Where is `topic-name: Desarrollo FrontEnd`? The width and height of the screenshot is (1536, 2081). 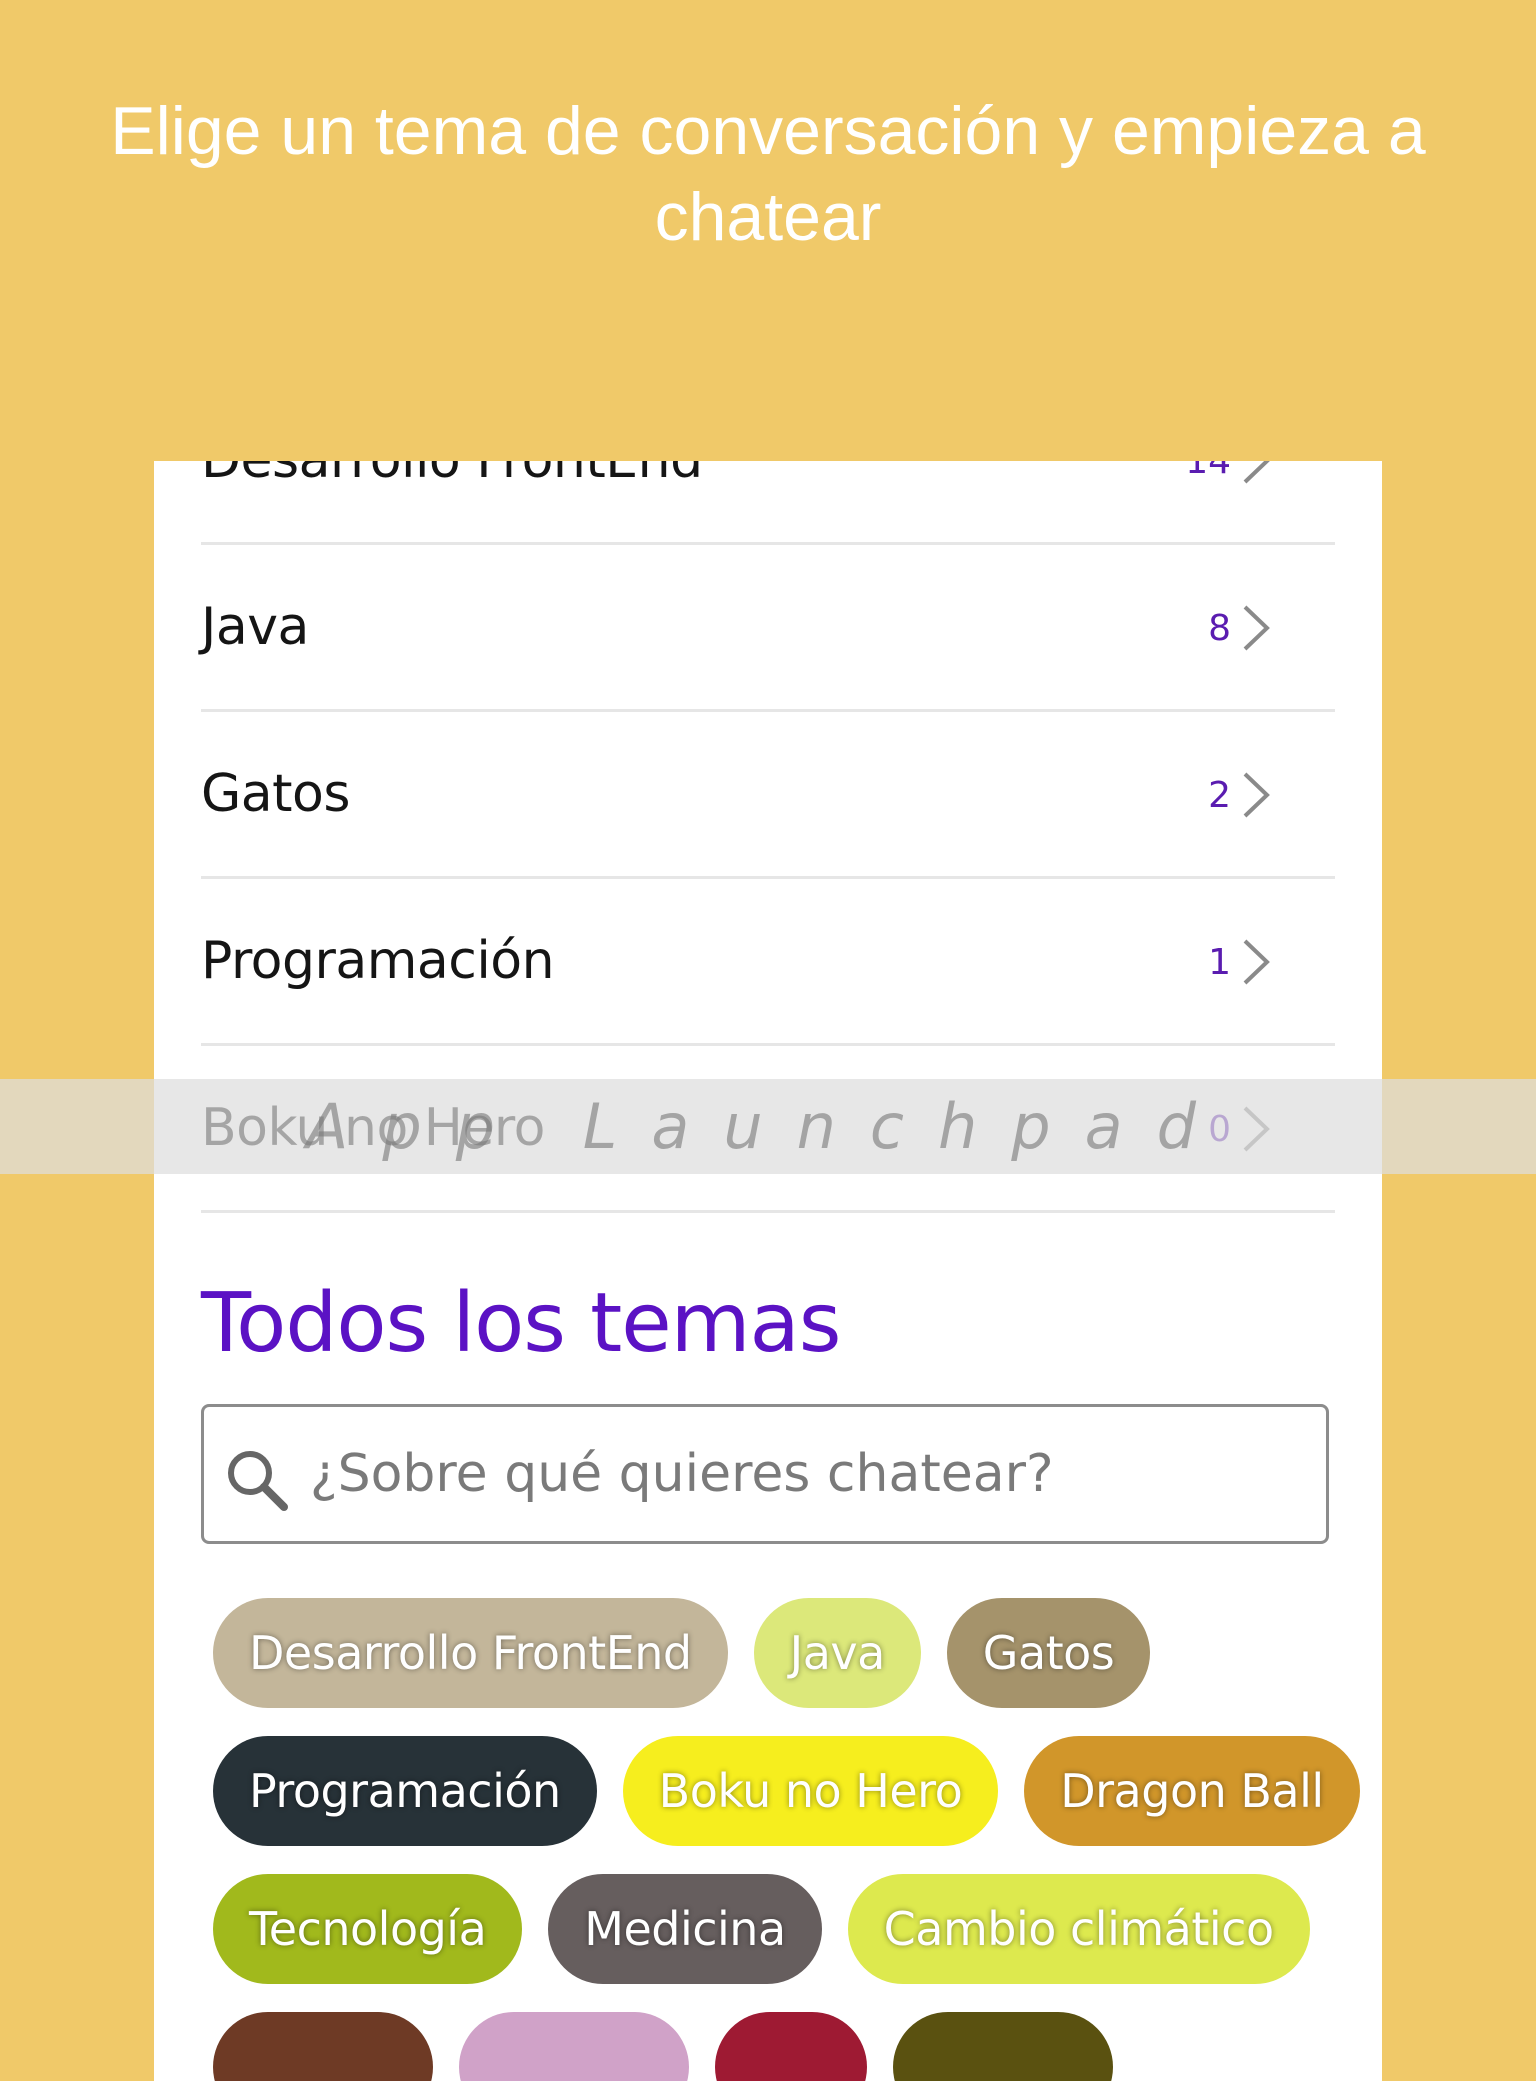 topic-name: Desarrollo FrontEnd is located at coordinates (452, 501).